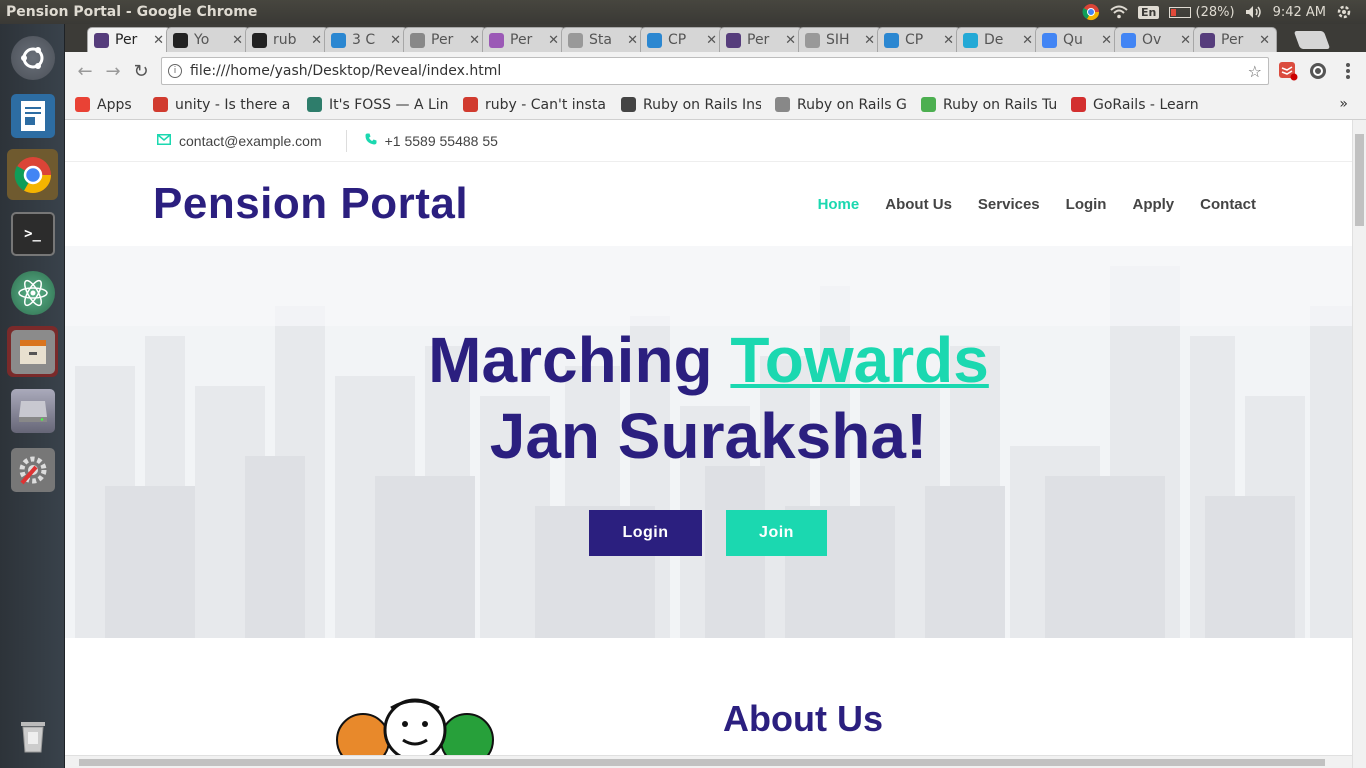  Describe the element at coordinates (1255, 71) in the screenshot. I see `bookmark-star-icon: ☆` at that location.